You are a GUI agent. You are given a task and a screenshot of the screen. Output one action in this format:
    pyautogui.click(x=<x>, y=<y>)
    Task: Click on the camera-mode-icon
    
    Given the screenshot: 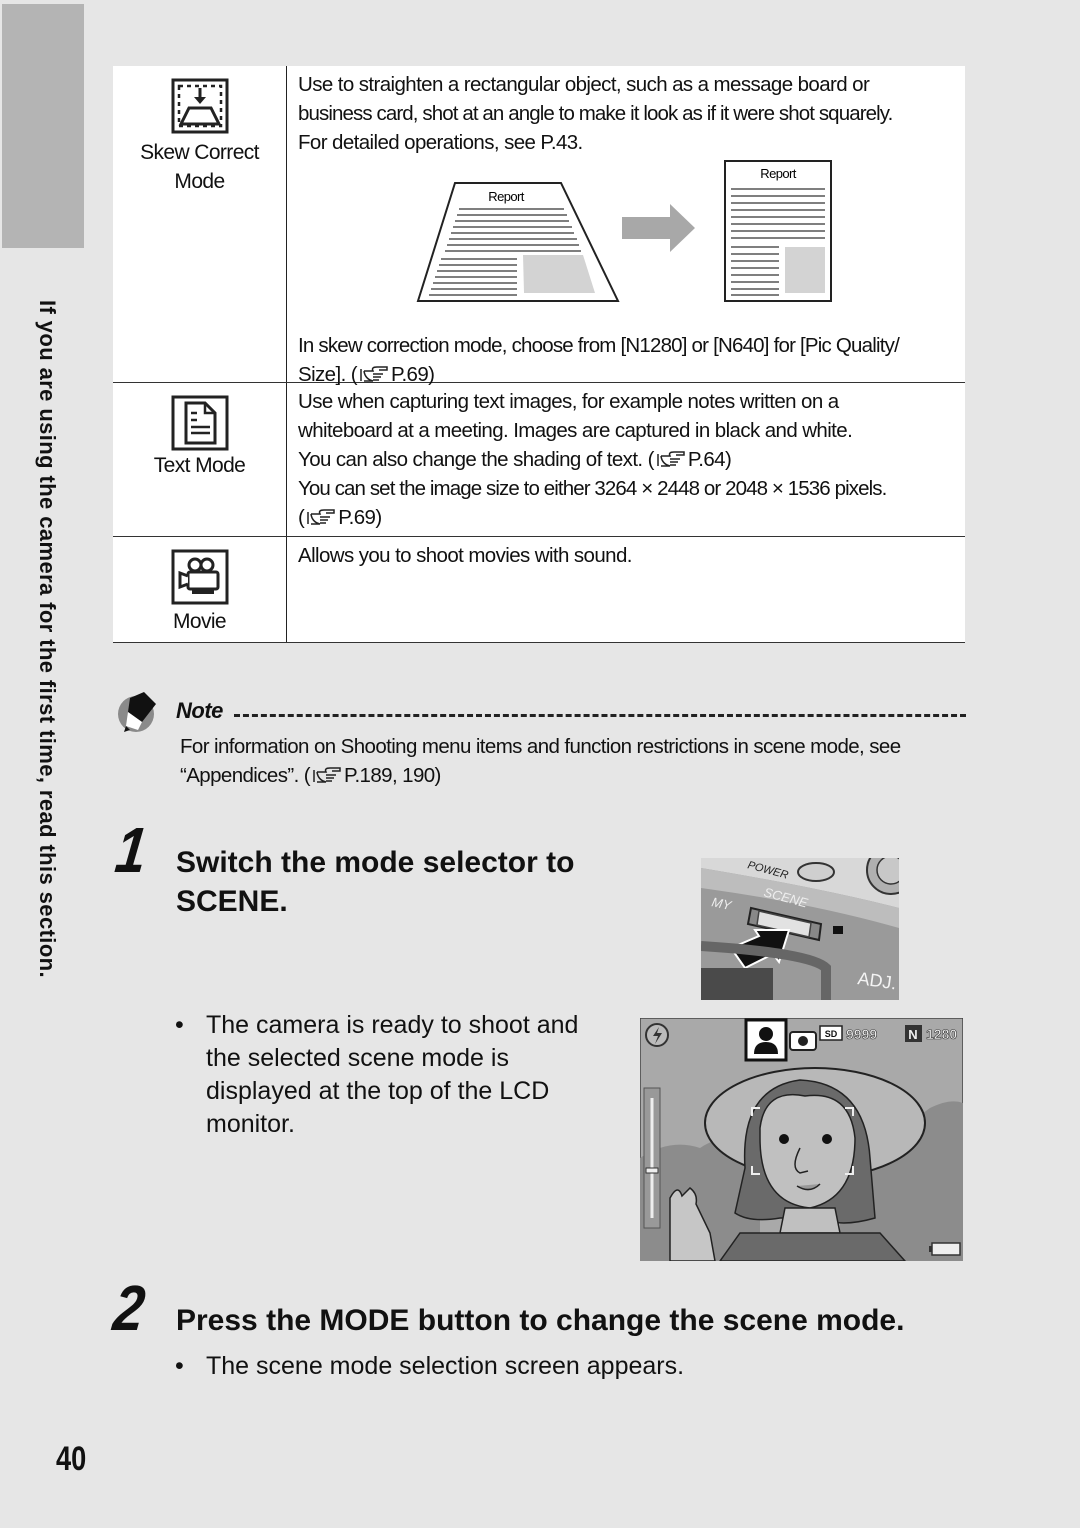 What is the action you would take?
    pyautogui.click(x=803, y=1041)
    